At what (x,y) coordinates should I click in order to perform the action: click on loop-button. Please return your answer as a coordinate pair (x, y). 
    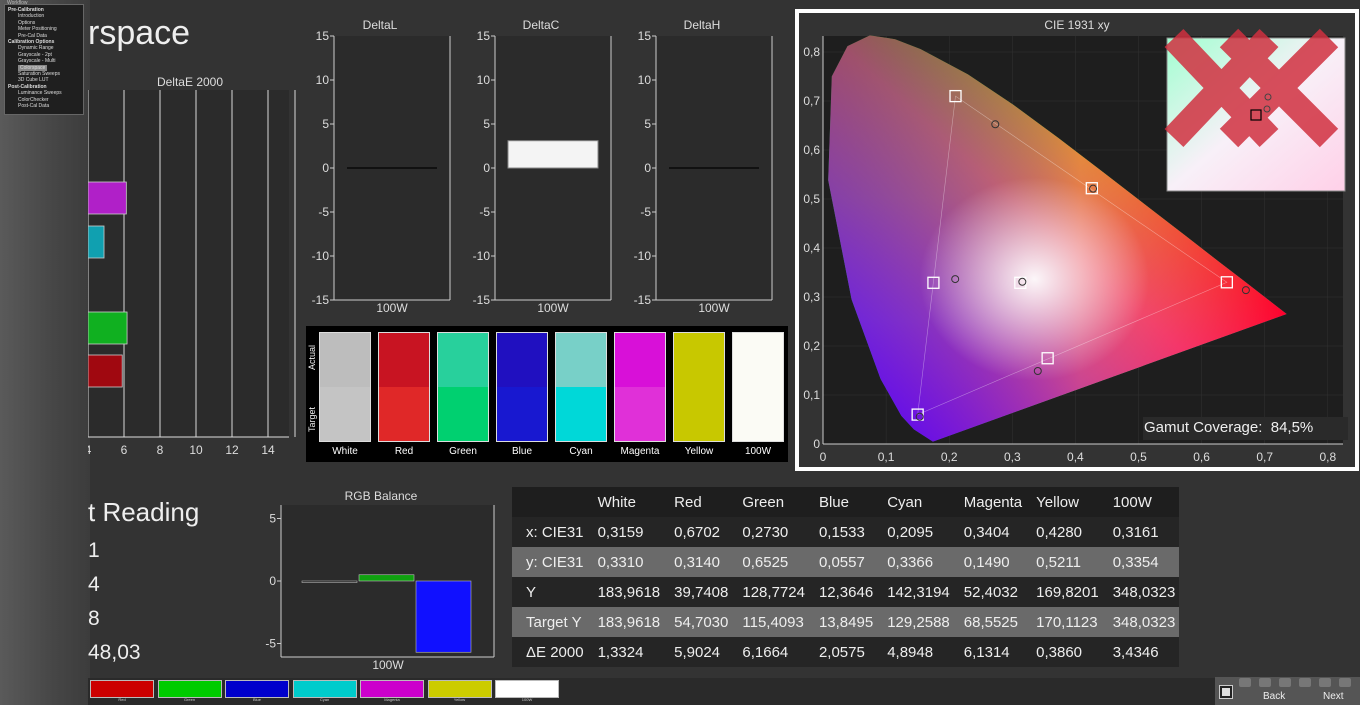
    Looking at the image, I should click on (1285, 682).